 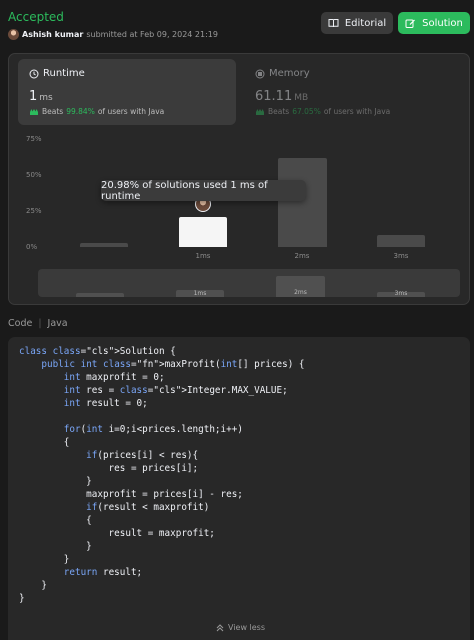 What do you see at coordinates (289, 73) in the screenshot?
I see `memory-title-text: Memory` at bounding box center [289, 73].